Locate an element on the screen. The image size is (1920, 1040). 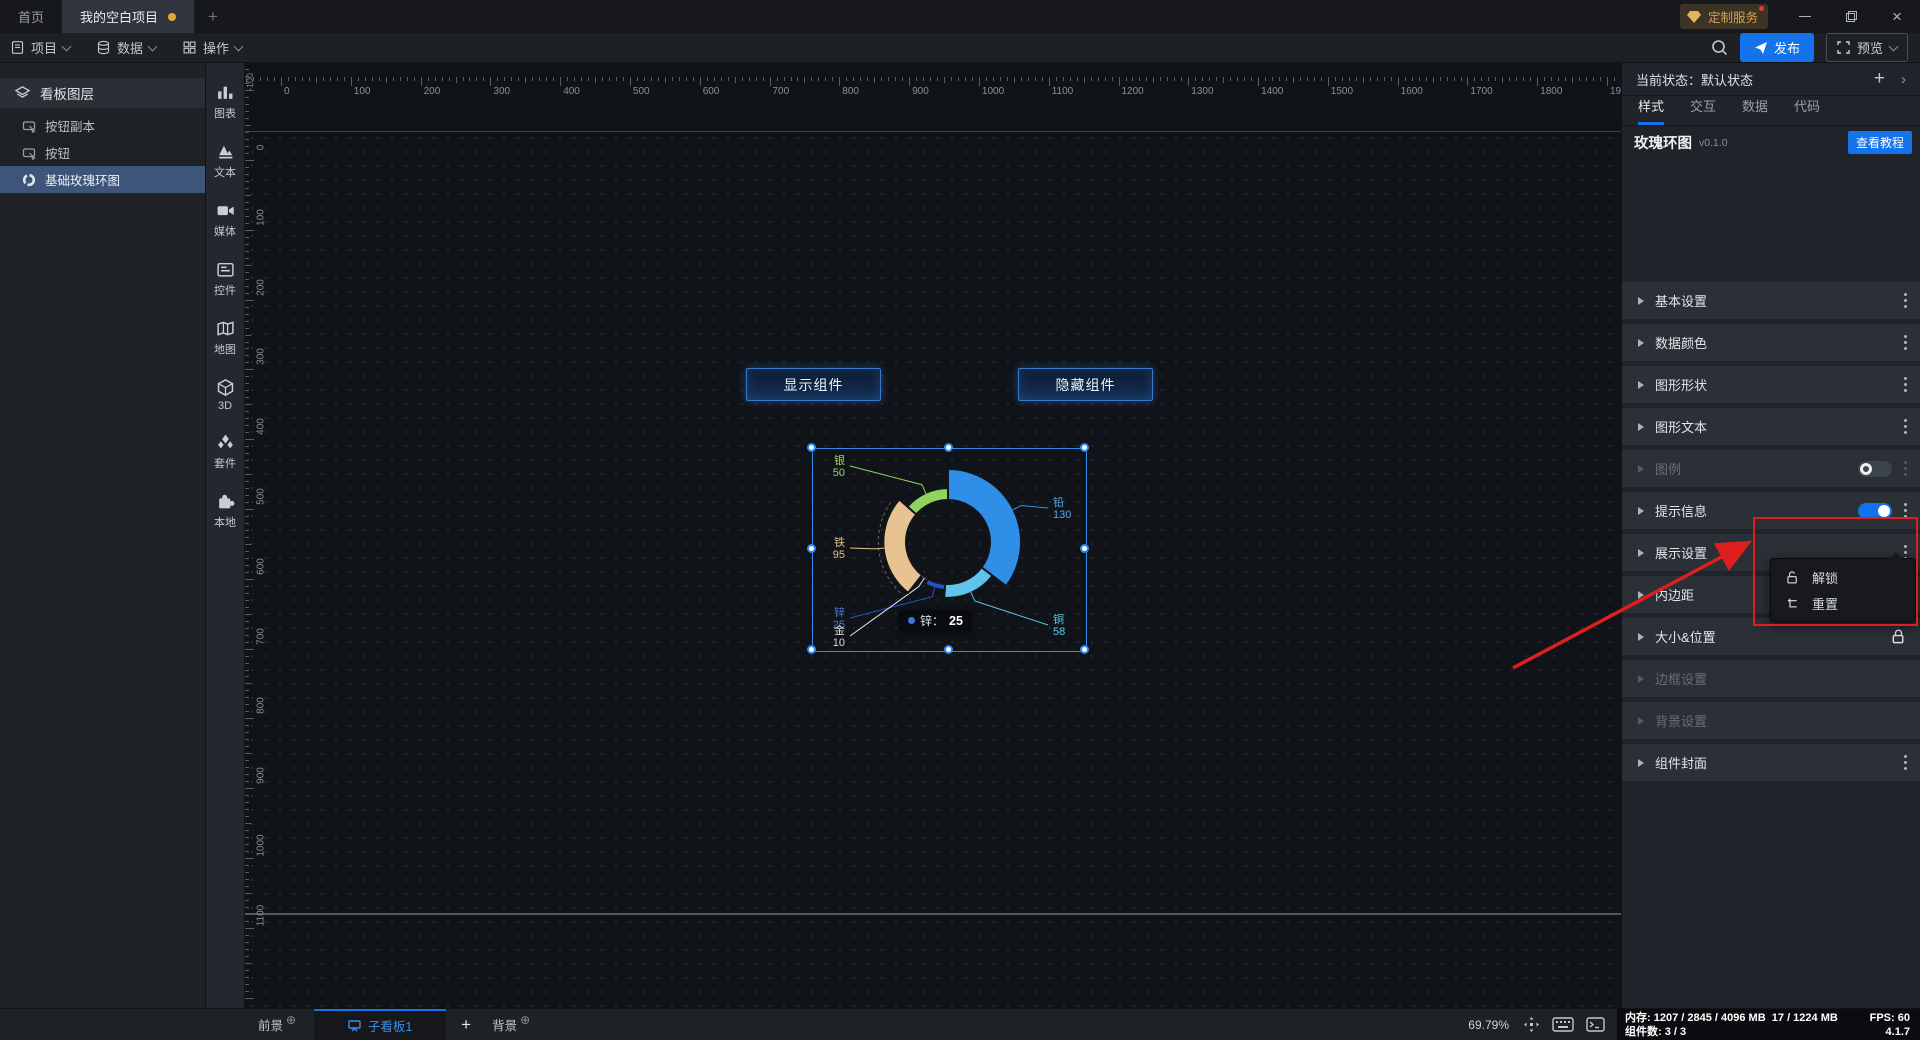
tool-地图: 地图 is located at coordinates (225, 338).